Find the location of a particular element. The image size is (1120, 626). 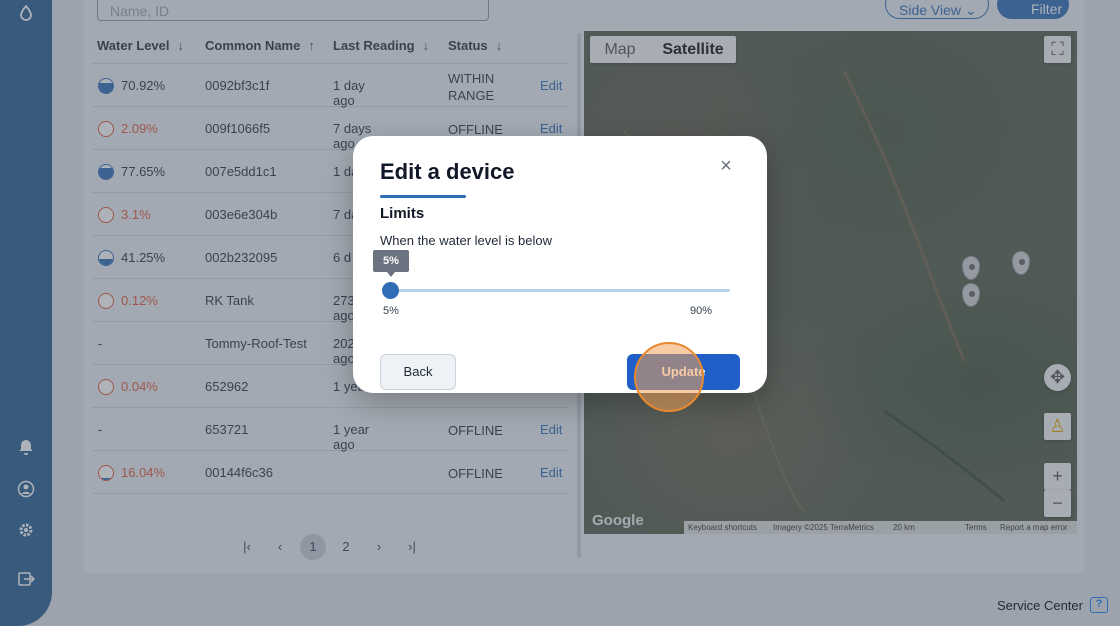

title-underline is located at coordinates (423, 196).